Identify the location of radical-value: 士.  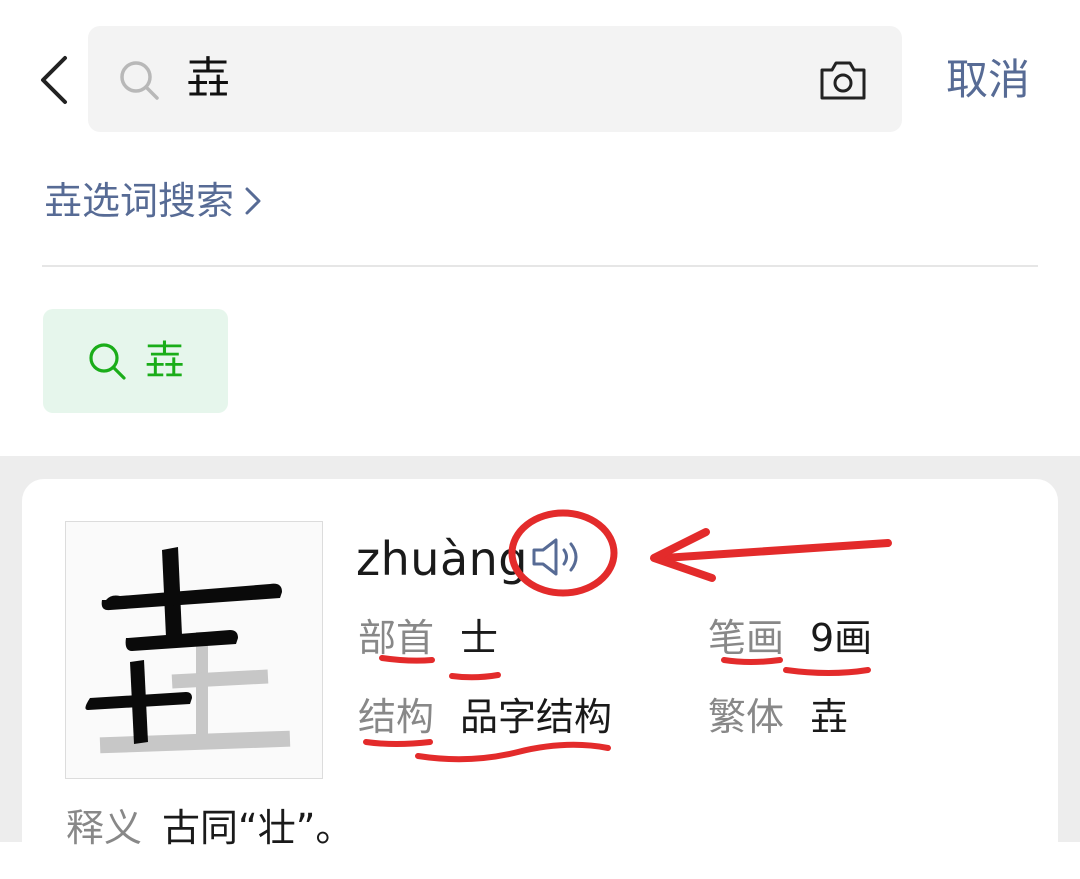
(479, 638).